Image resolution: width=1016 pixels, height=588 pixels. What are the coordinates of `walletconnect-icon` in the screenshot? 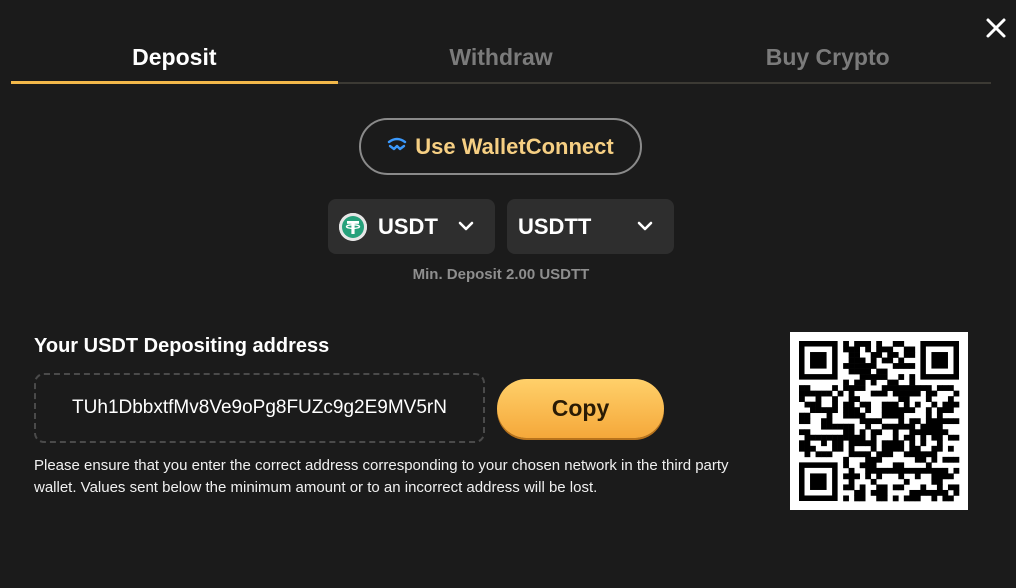 It's located at (397, 146).